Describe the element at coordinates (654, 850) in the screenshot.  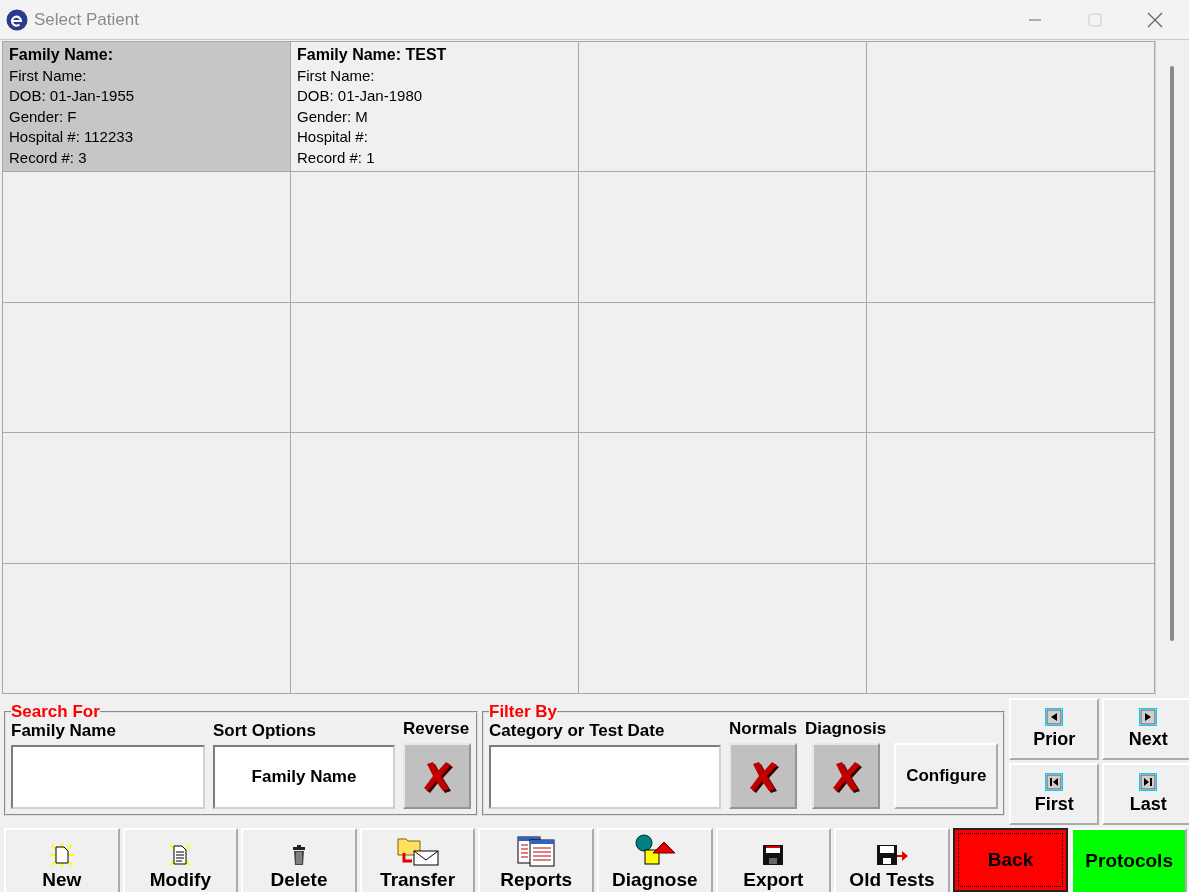
I see `shapes-icon` at that location.